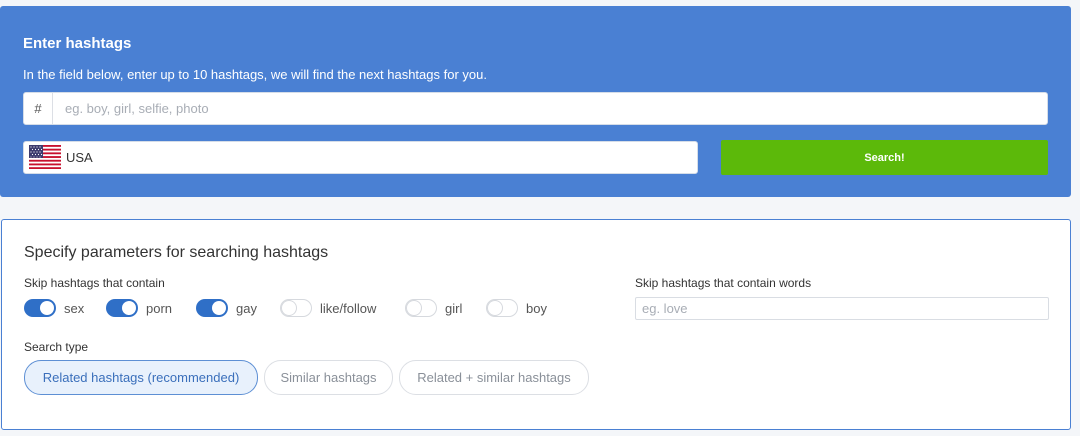 The height and width of the screenshot is (436, 1080). I want to click on toggle-like-follow: like/follow, so click(328, 308).